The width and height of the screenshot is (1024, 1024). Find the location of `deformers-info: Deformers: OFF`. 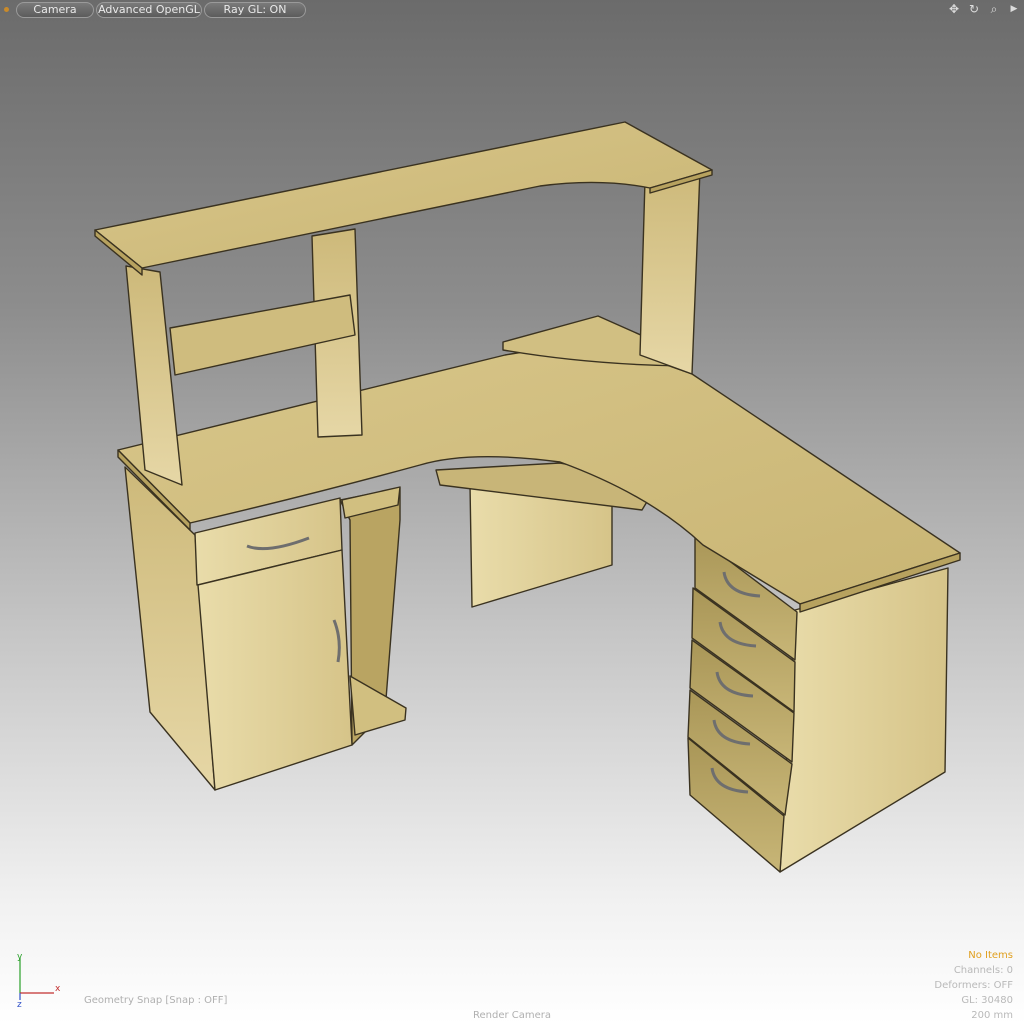

deformers-info: Deformers: OFF is located at coordinates (973, 985).